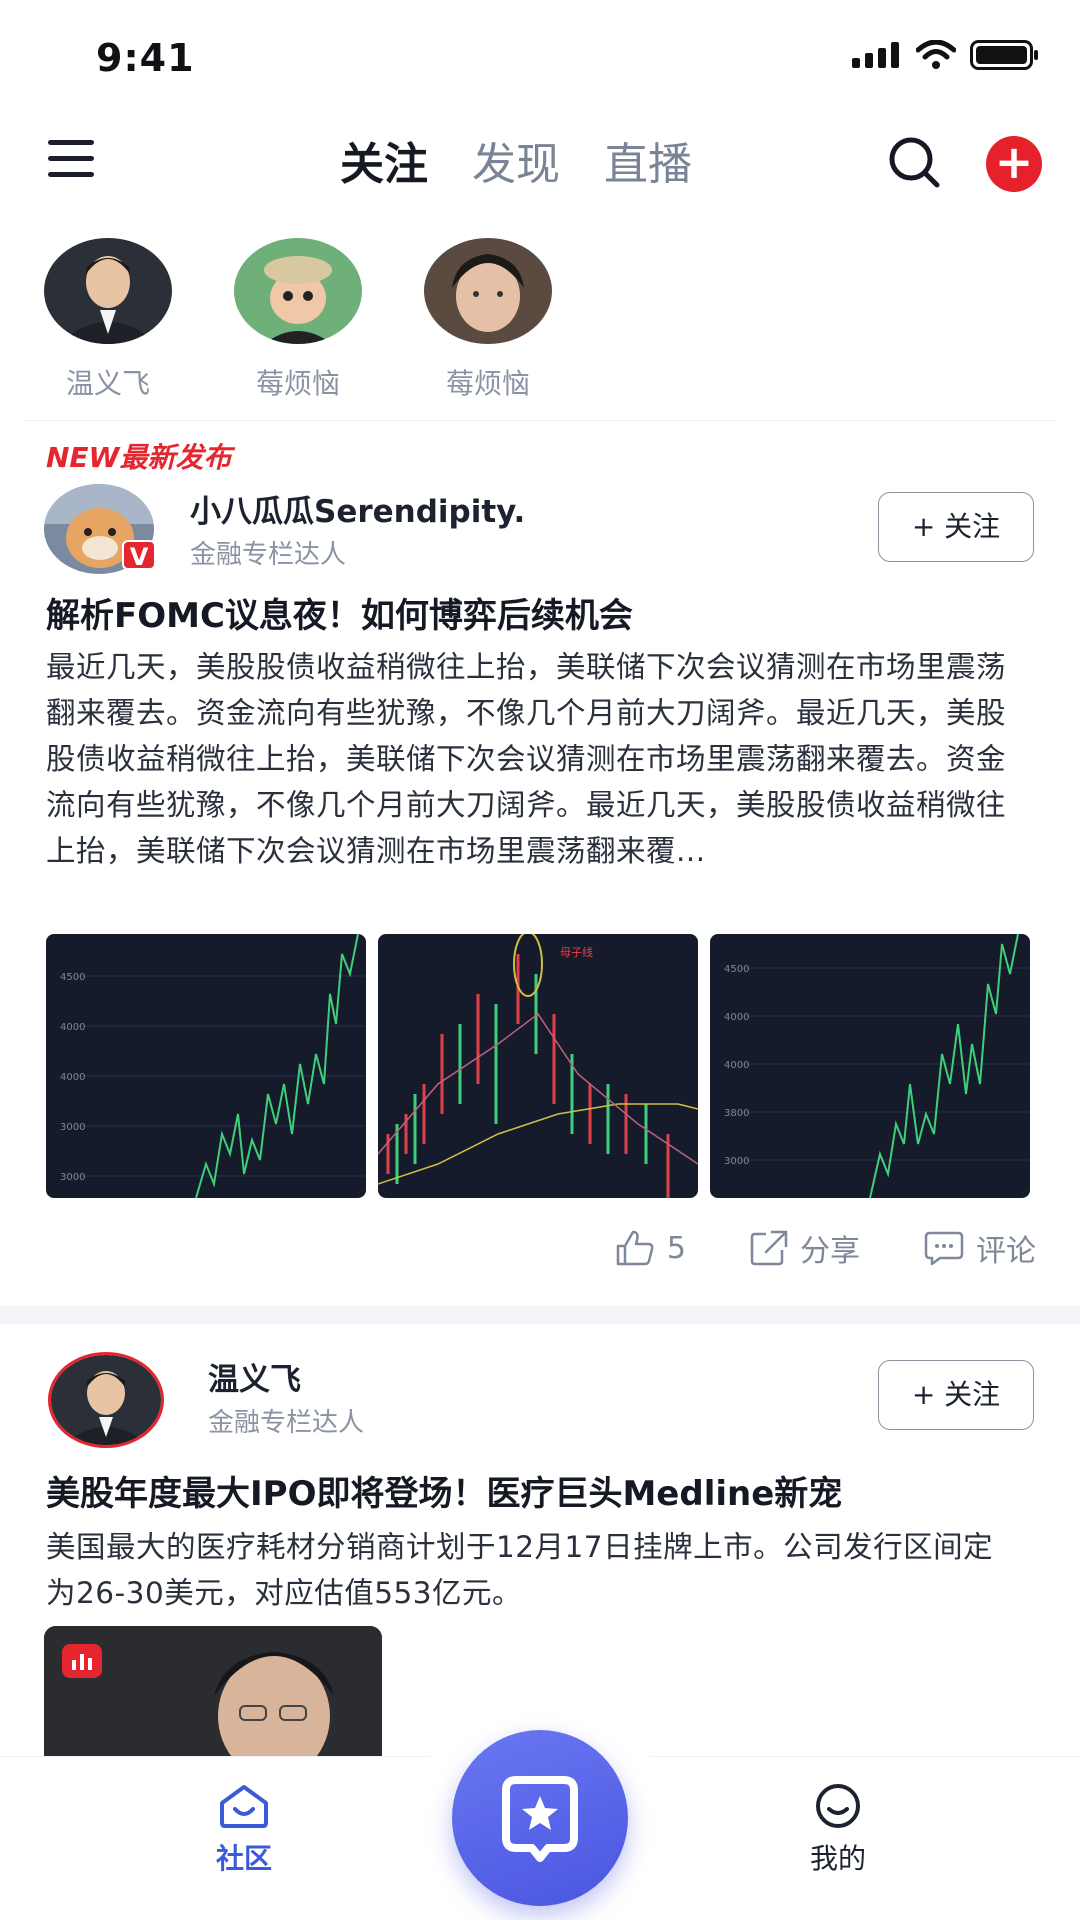 This screenshot has height=1920, width=1080. What do you see at coordinates (837, 1858) in the screenshot?
I see `tab-mine-label: 我的` at bounding box center [837, 1858].